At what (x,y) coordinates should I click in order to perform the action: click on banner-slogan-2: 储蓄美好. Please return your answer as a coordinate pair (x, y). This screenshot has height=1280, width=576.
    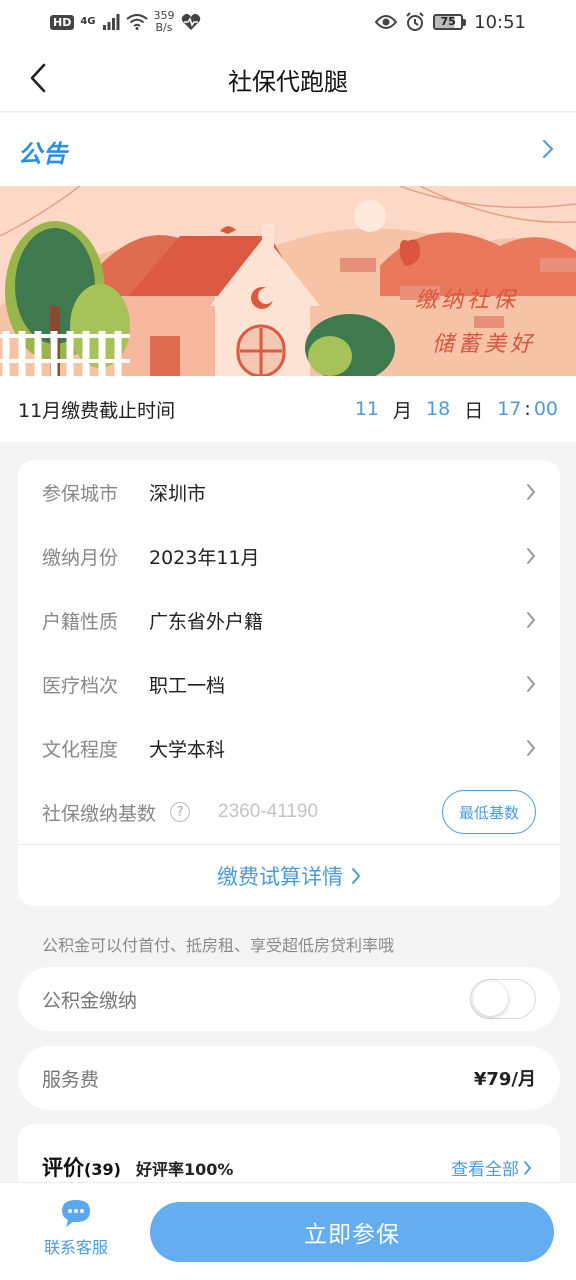
    Looking at the image, I should click on (484, 344).